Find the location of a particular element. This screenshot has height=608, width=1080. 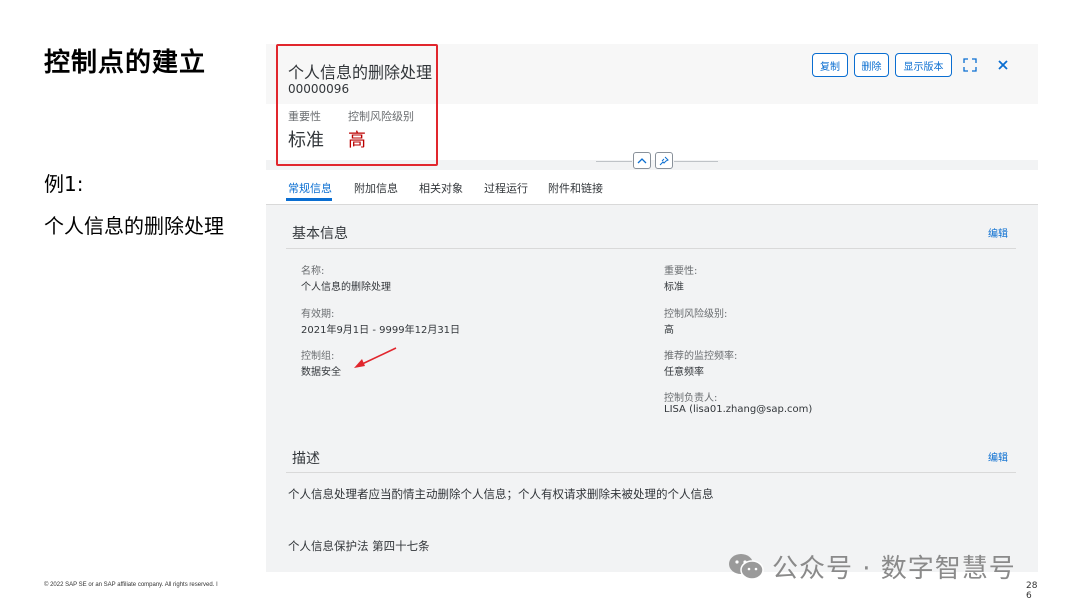

close-icon is located at coordinates (1003, 65).